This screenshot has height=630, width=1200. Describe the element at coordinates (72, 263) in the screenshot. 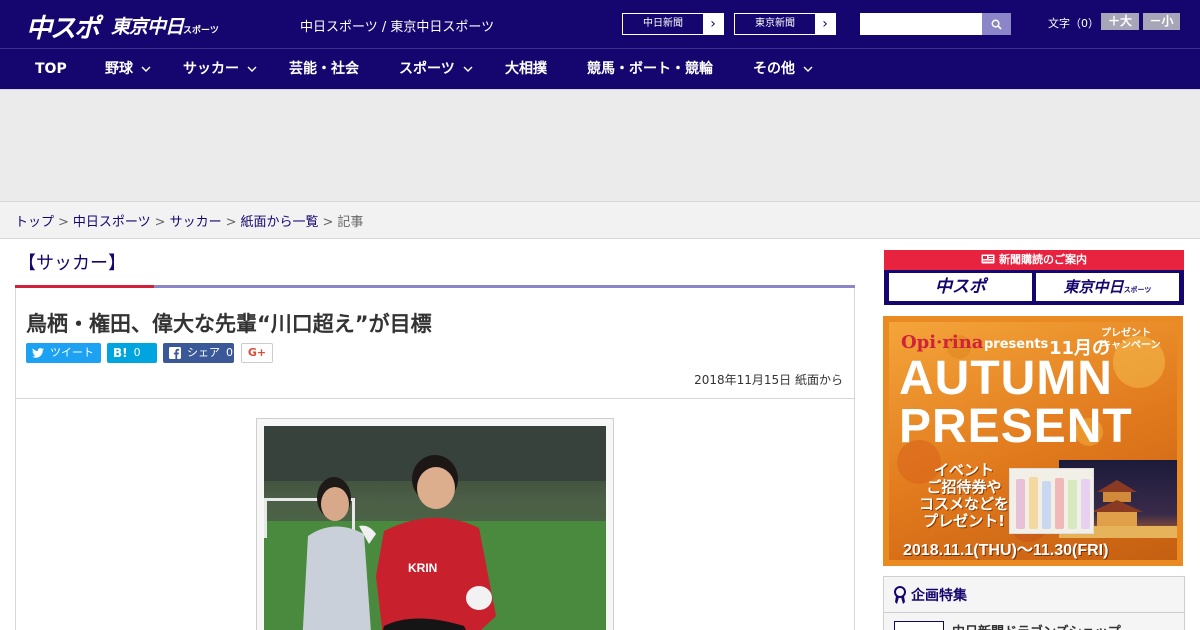

I see `article-category: 【サッカー】` at that location.